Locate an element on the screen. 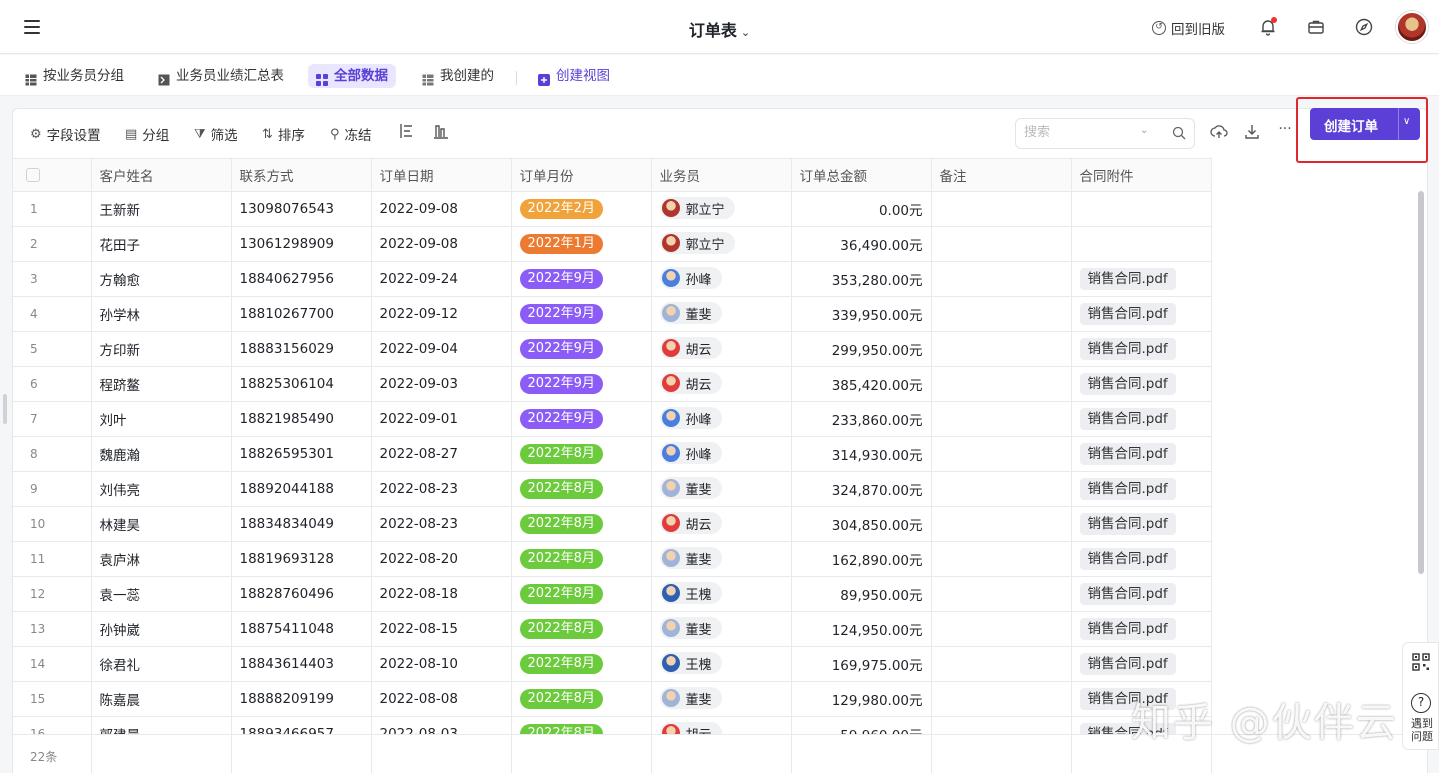 The height and width of the screenshot is (773, 1439). filter-button: ⧩ 筛选 is located at coordinates (216, 134).